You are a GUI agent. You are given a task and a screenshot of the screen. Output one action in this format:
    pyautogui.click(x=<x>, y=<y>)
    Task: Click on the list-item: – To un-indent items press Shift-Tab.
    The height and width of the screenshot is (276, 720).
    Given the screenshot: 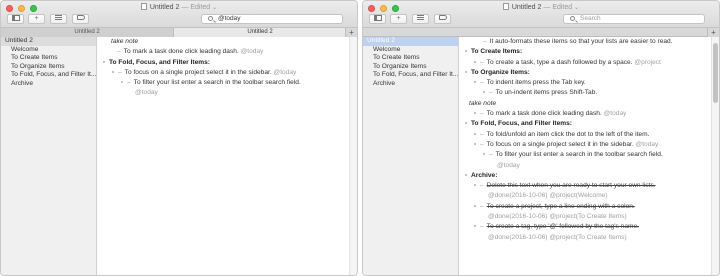 What is the action you would take?
    pyautogui.click(x=585, y=93)
    